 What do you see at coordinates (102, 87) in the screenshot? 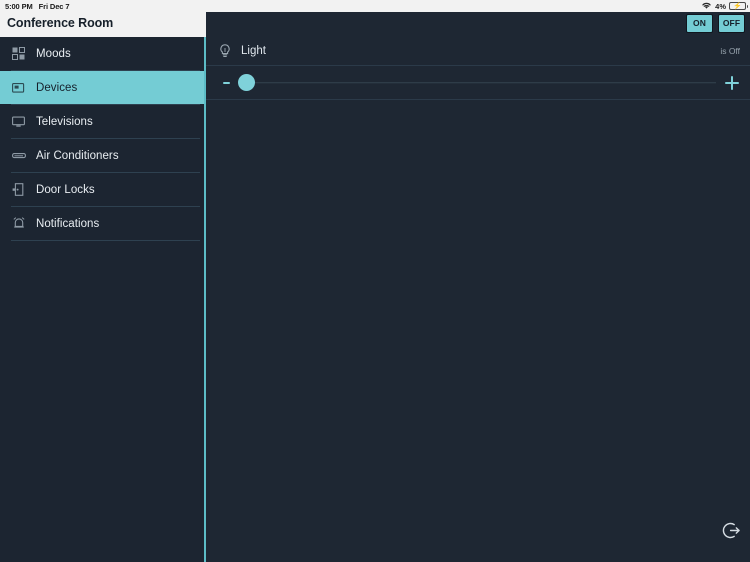
I see `sidebar-item-devices: Devices` at bounding box center [102, 87].